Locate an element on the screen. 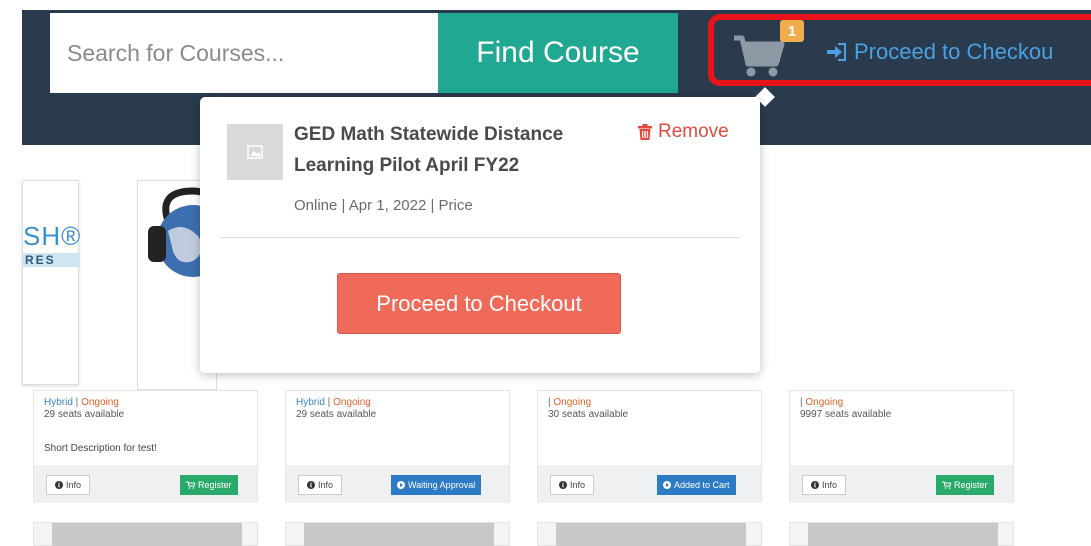 The image size is (1091, 546). card-footer: Info Waiting Approval is located at coordinates (397, 484).